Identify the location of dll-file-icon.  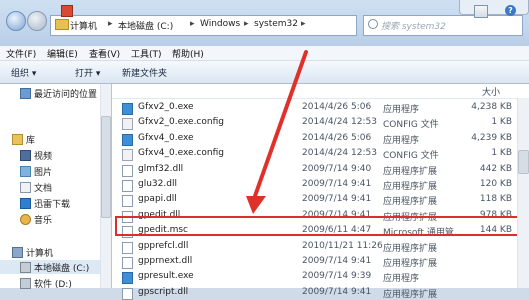
(127, 293).